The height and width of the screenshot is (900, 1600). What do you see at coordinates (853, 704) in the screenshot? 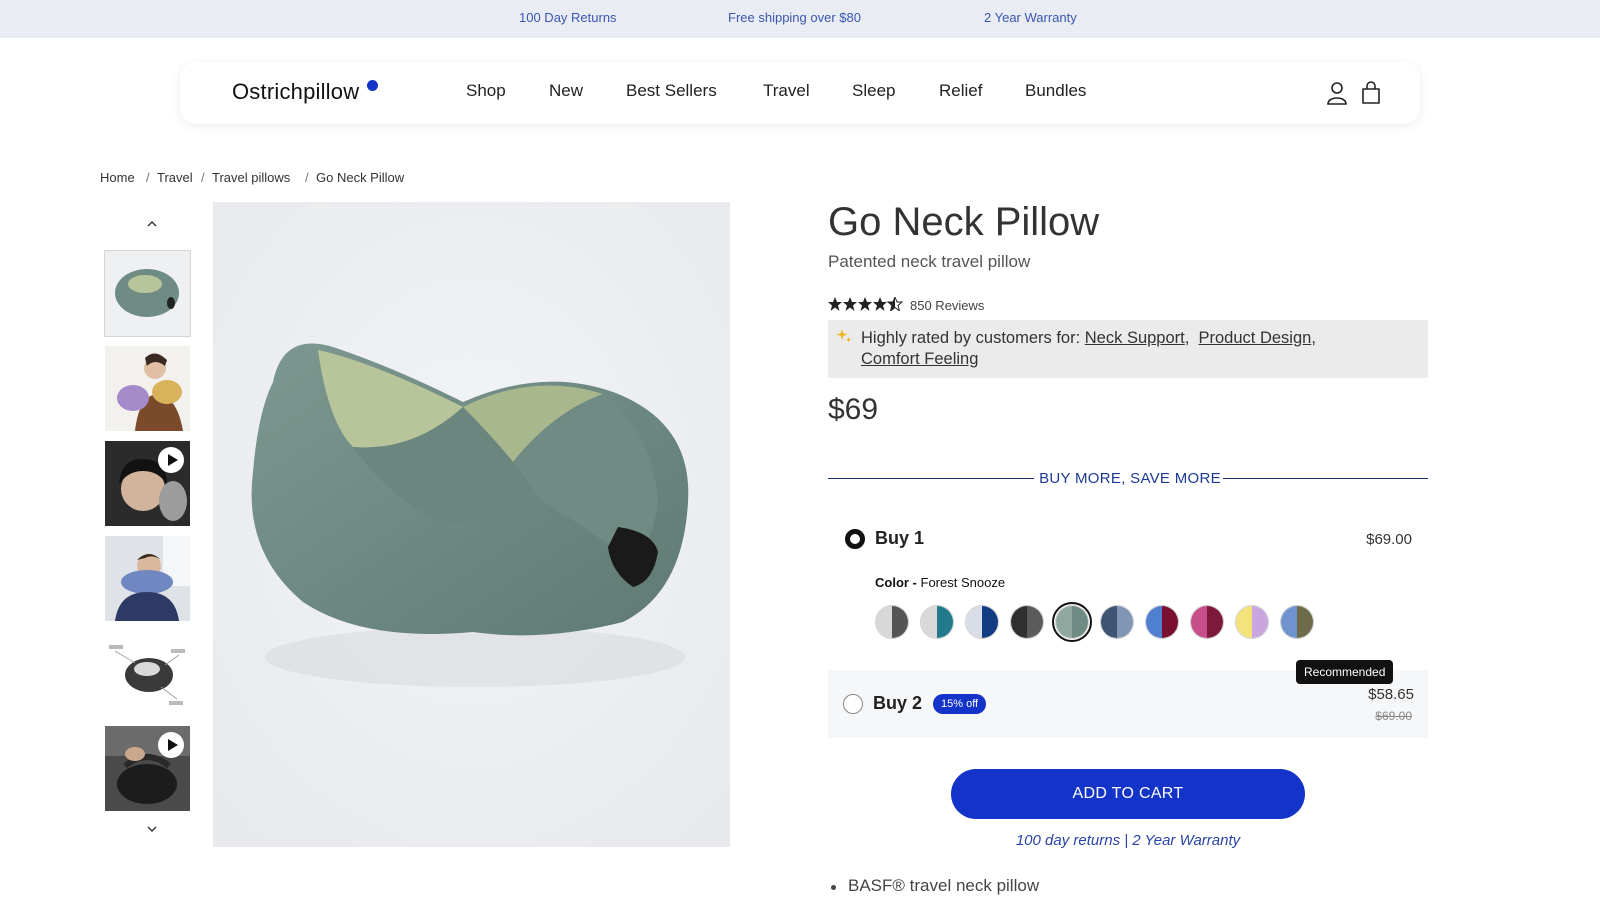
I see `buy-2-radio` at bounding box center [853, 704].